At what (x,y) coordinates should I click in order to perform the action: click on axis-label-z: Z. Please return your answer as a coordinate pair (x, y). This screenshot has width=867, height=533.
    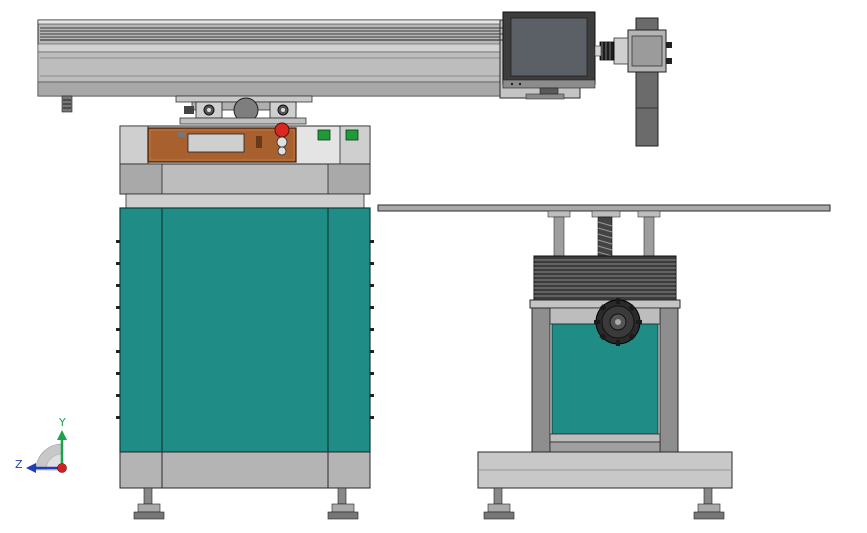
    Looking at the image, I should click on (19, 464).